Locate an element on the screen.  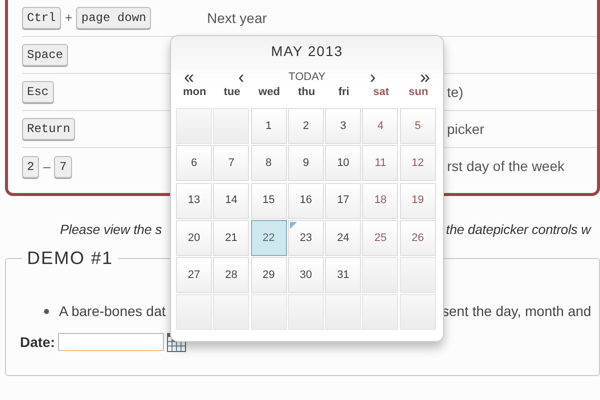
calendar-day: 26 is located at coordinates (418, 238).